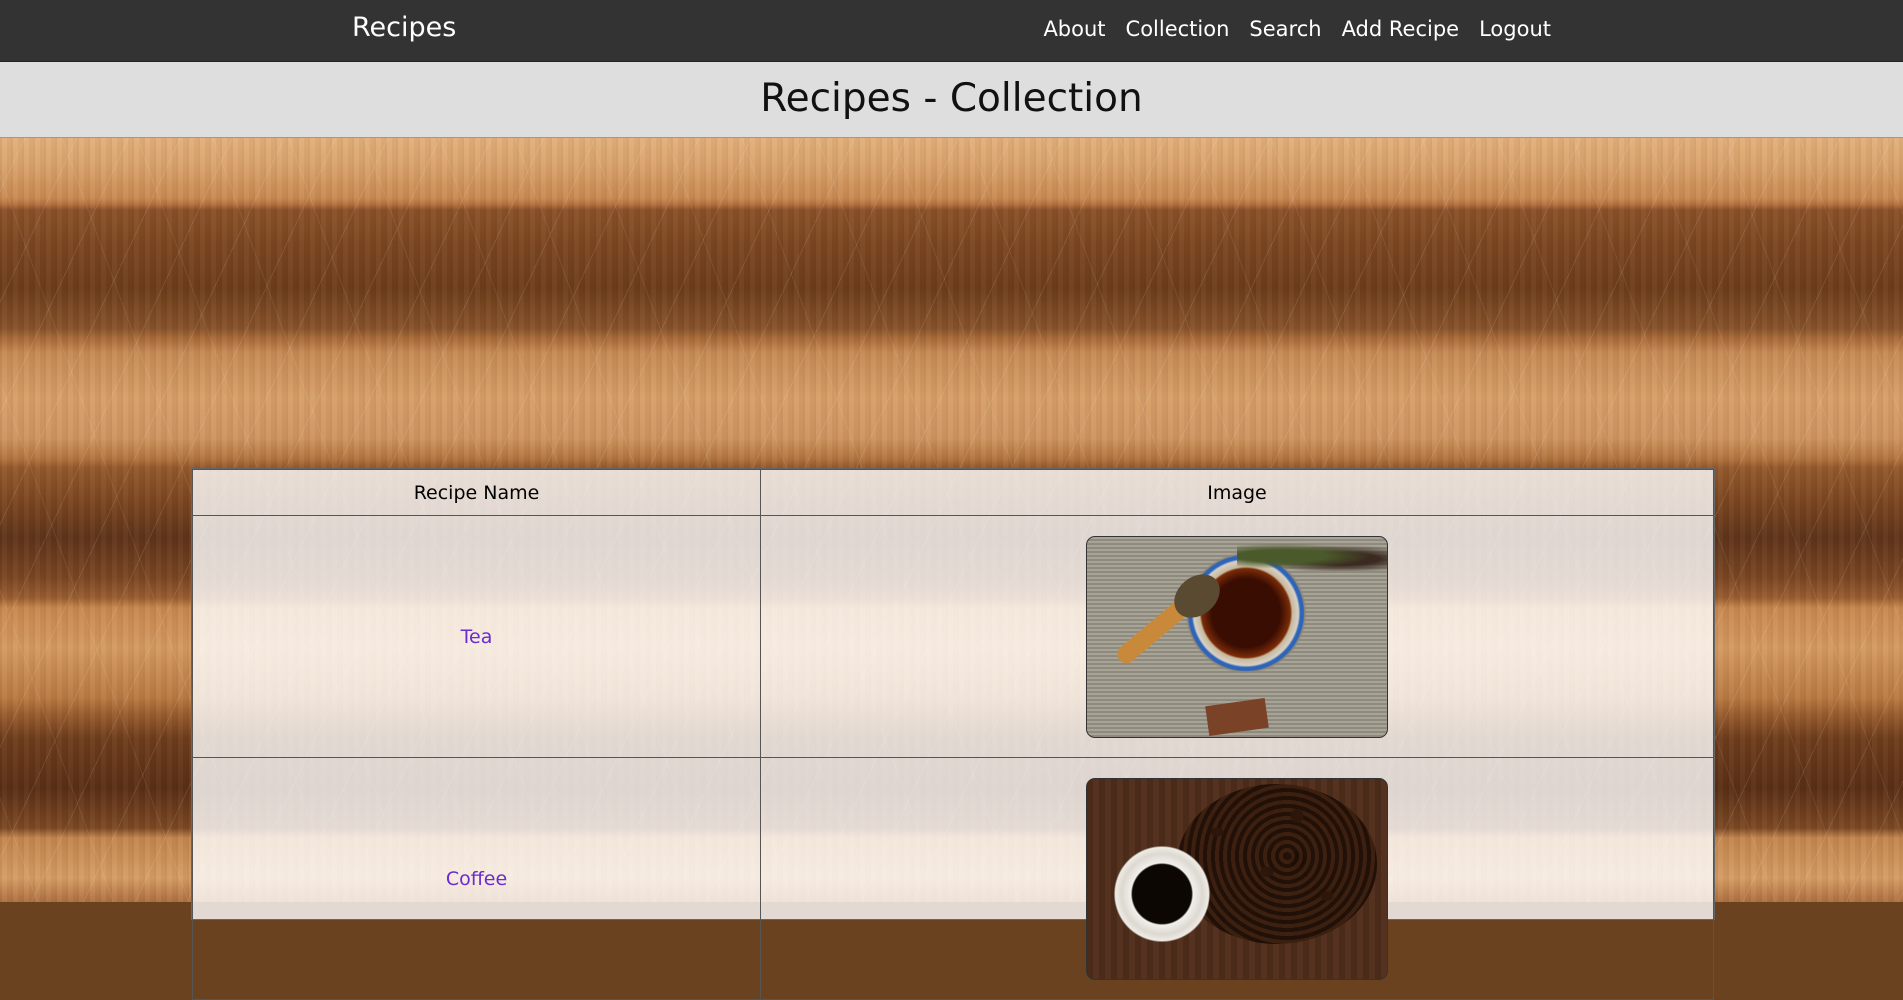 Image resolution: width=1903 pixels, height=1000 pixels. I want to click on column-header-recipe-name: Recipe Name, so click(476, 492).